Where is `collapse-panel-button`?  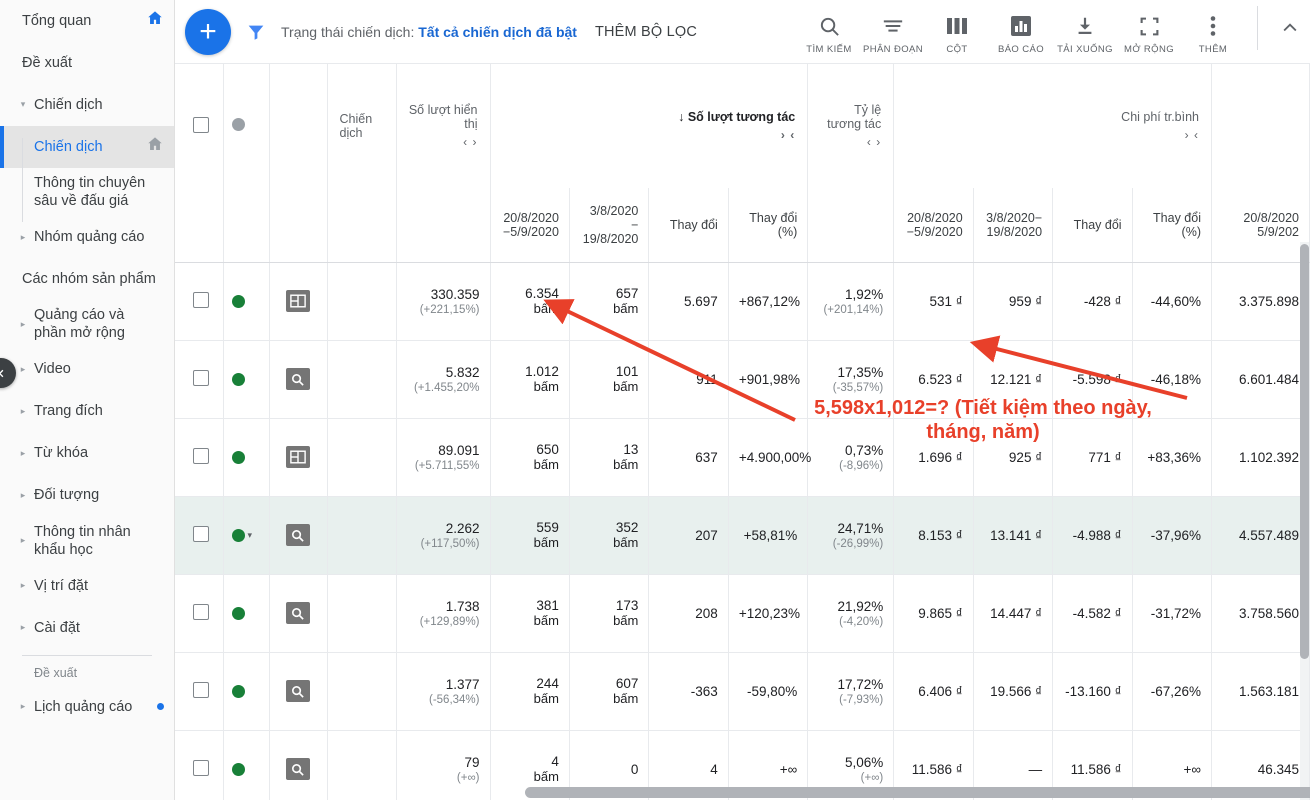 collapse-panel-button is located at coordinates (1290, 28).